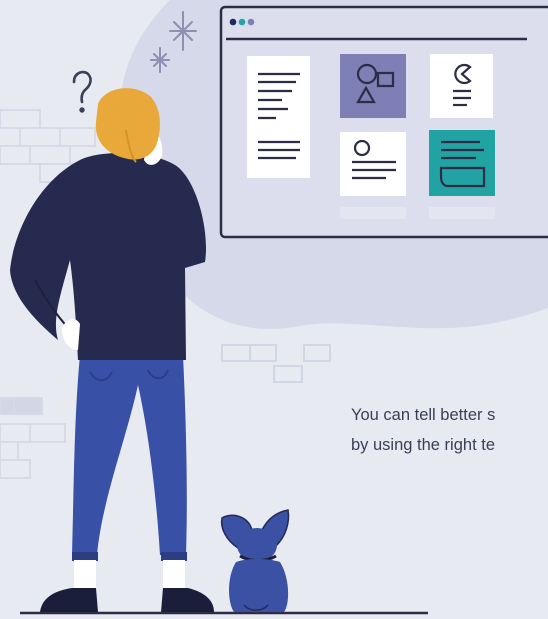  What do you see at coordinates (71, 334) in the screenshot?
I see `hand-left` at bounding box center [71, 334].